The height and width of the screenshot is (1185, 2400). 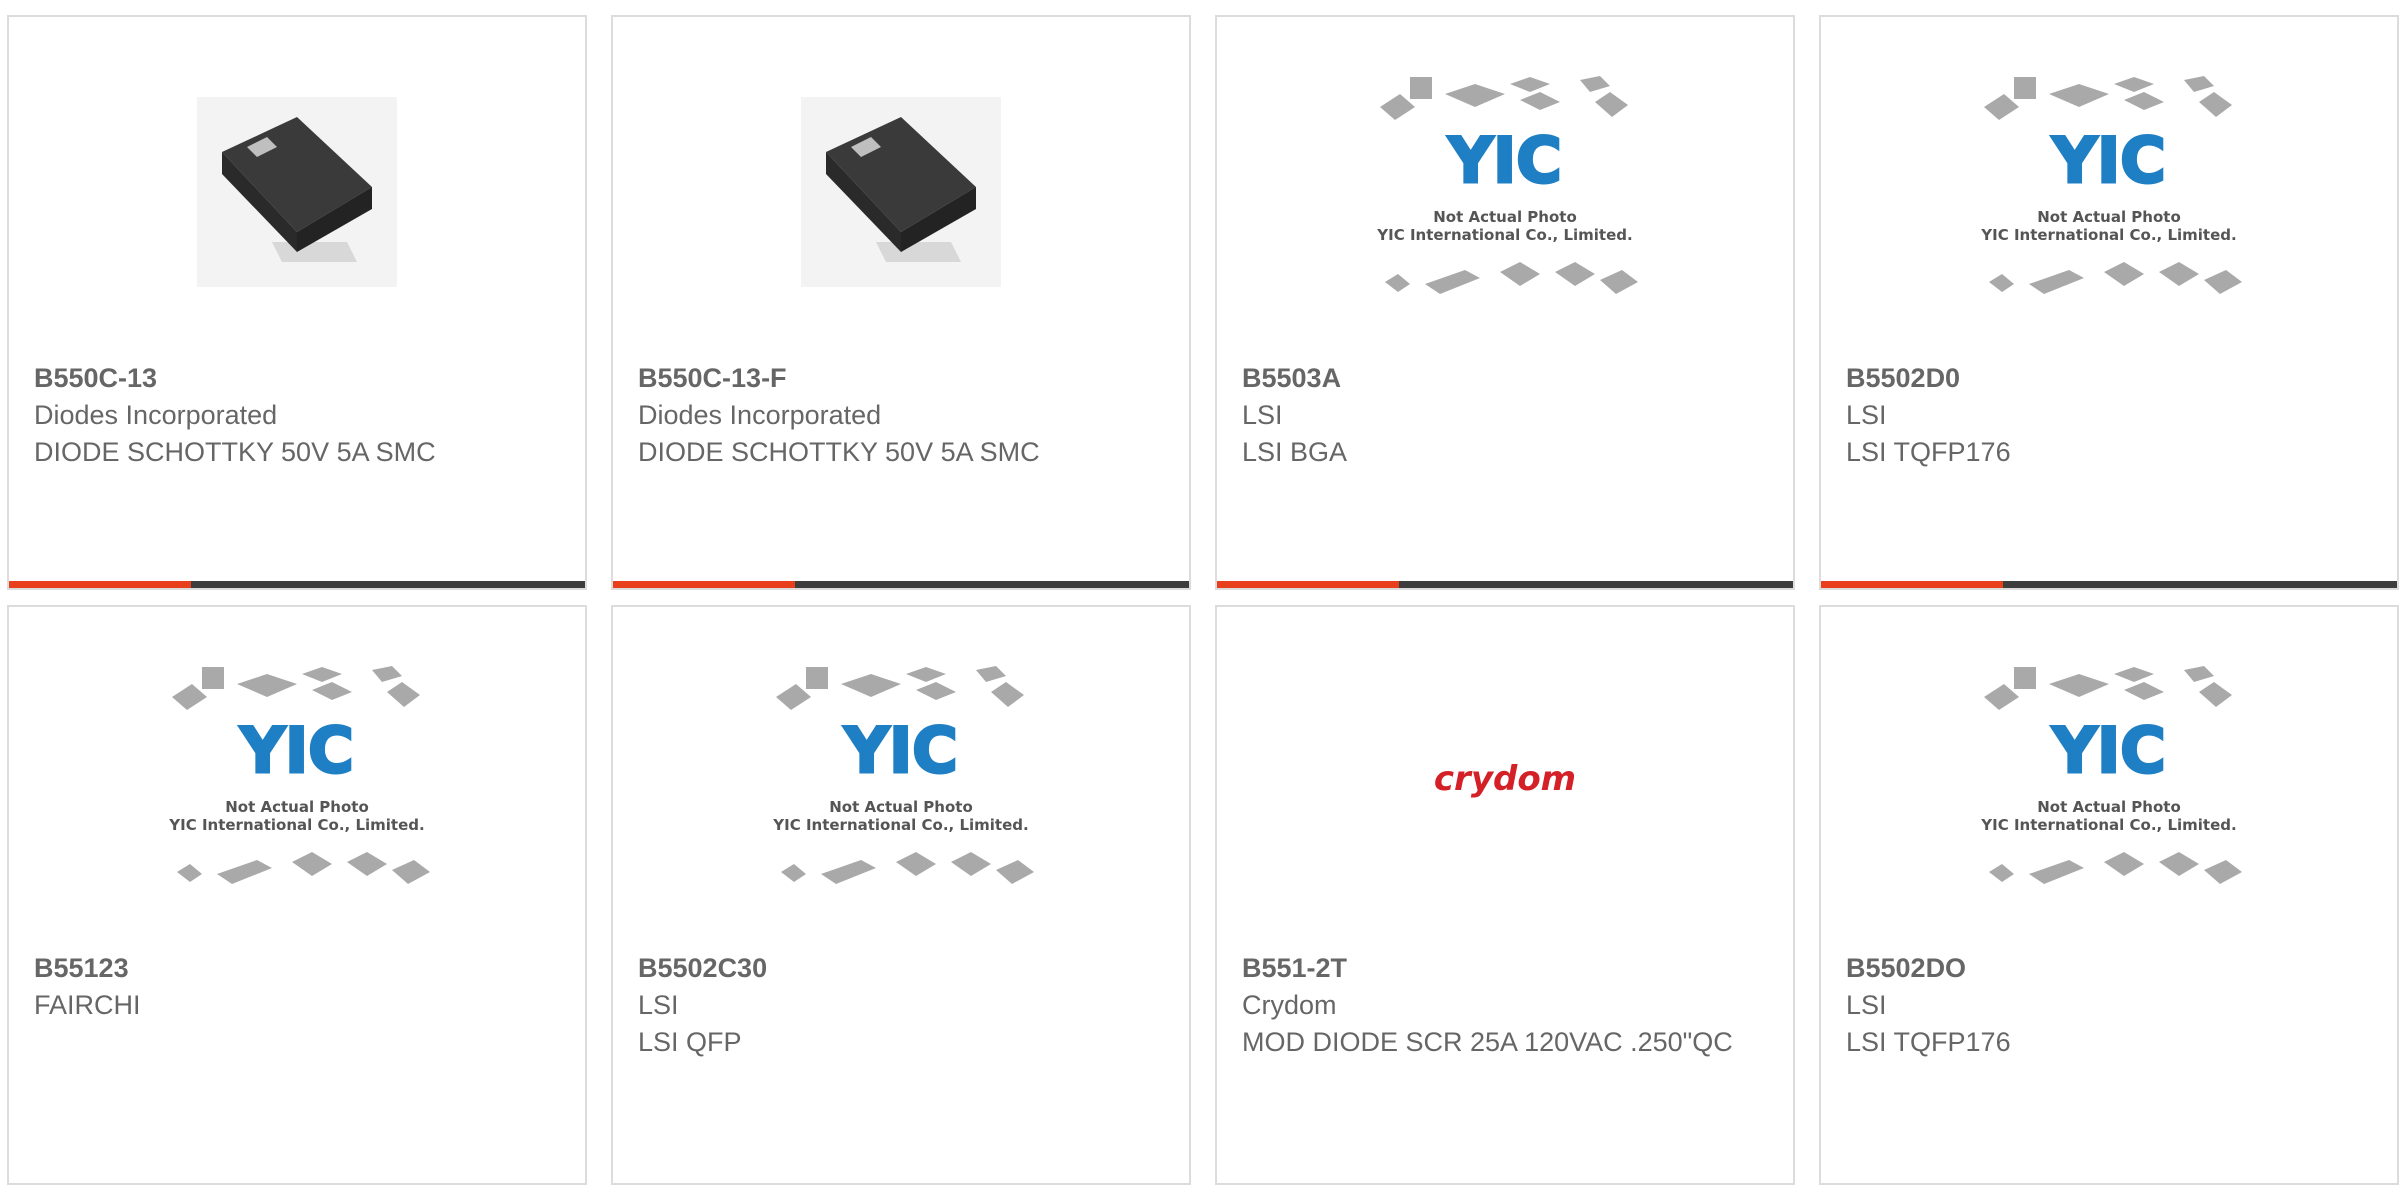 I want to click on crydom-logo-text: crydom, so click(x=1505, y=779).